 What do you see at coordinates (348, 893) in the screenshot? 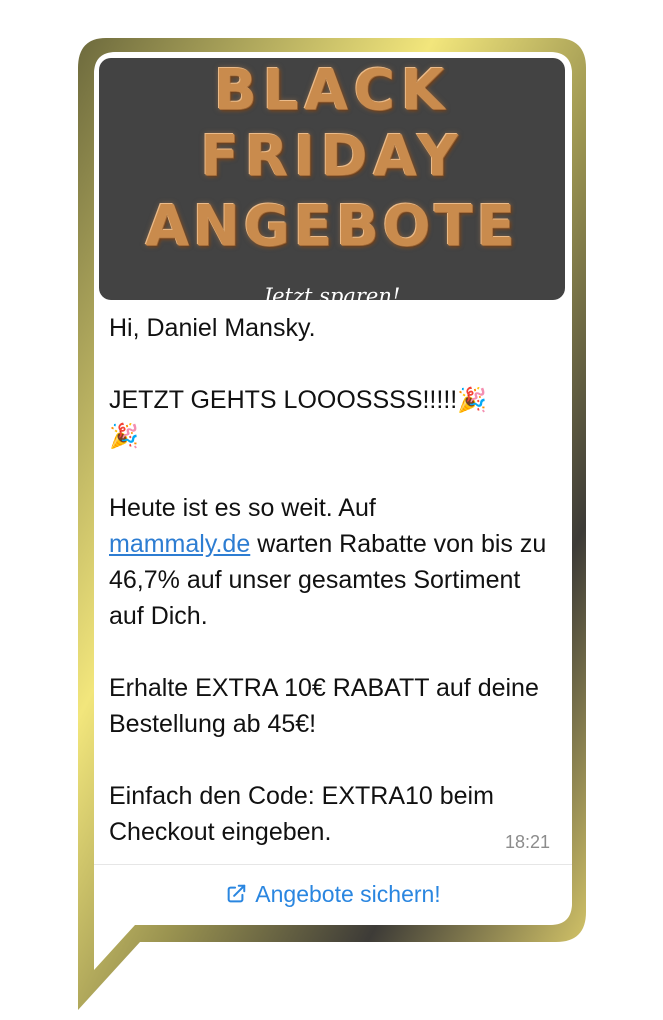
I see `angebote-sichern-label: Angebote sichern!` at bounding box center [348, 893].